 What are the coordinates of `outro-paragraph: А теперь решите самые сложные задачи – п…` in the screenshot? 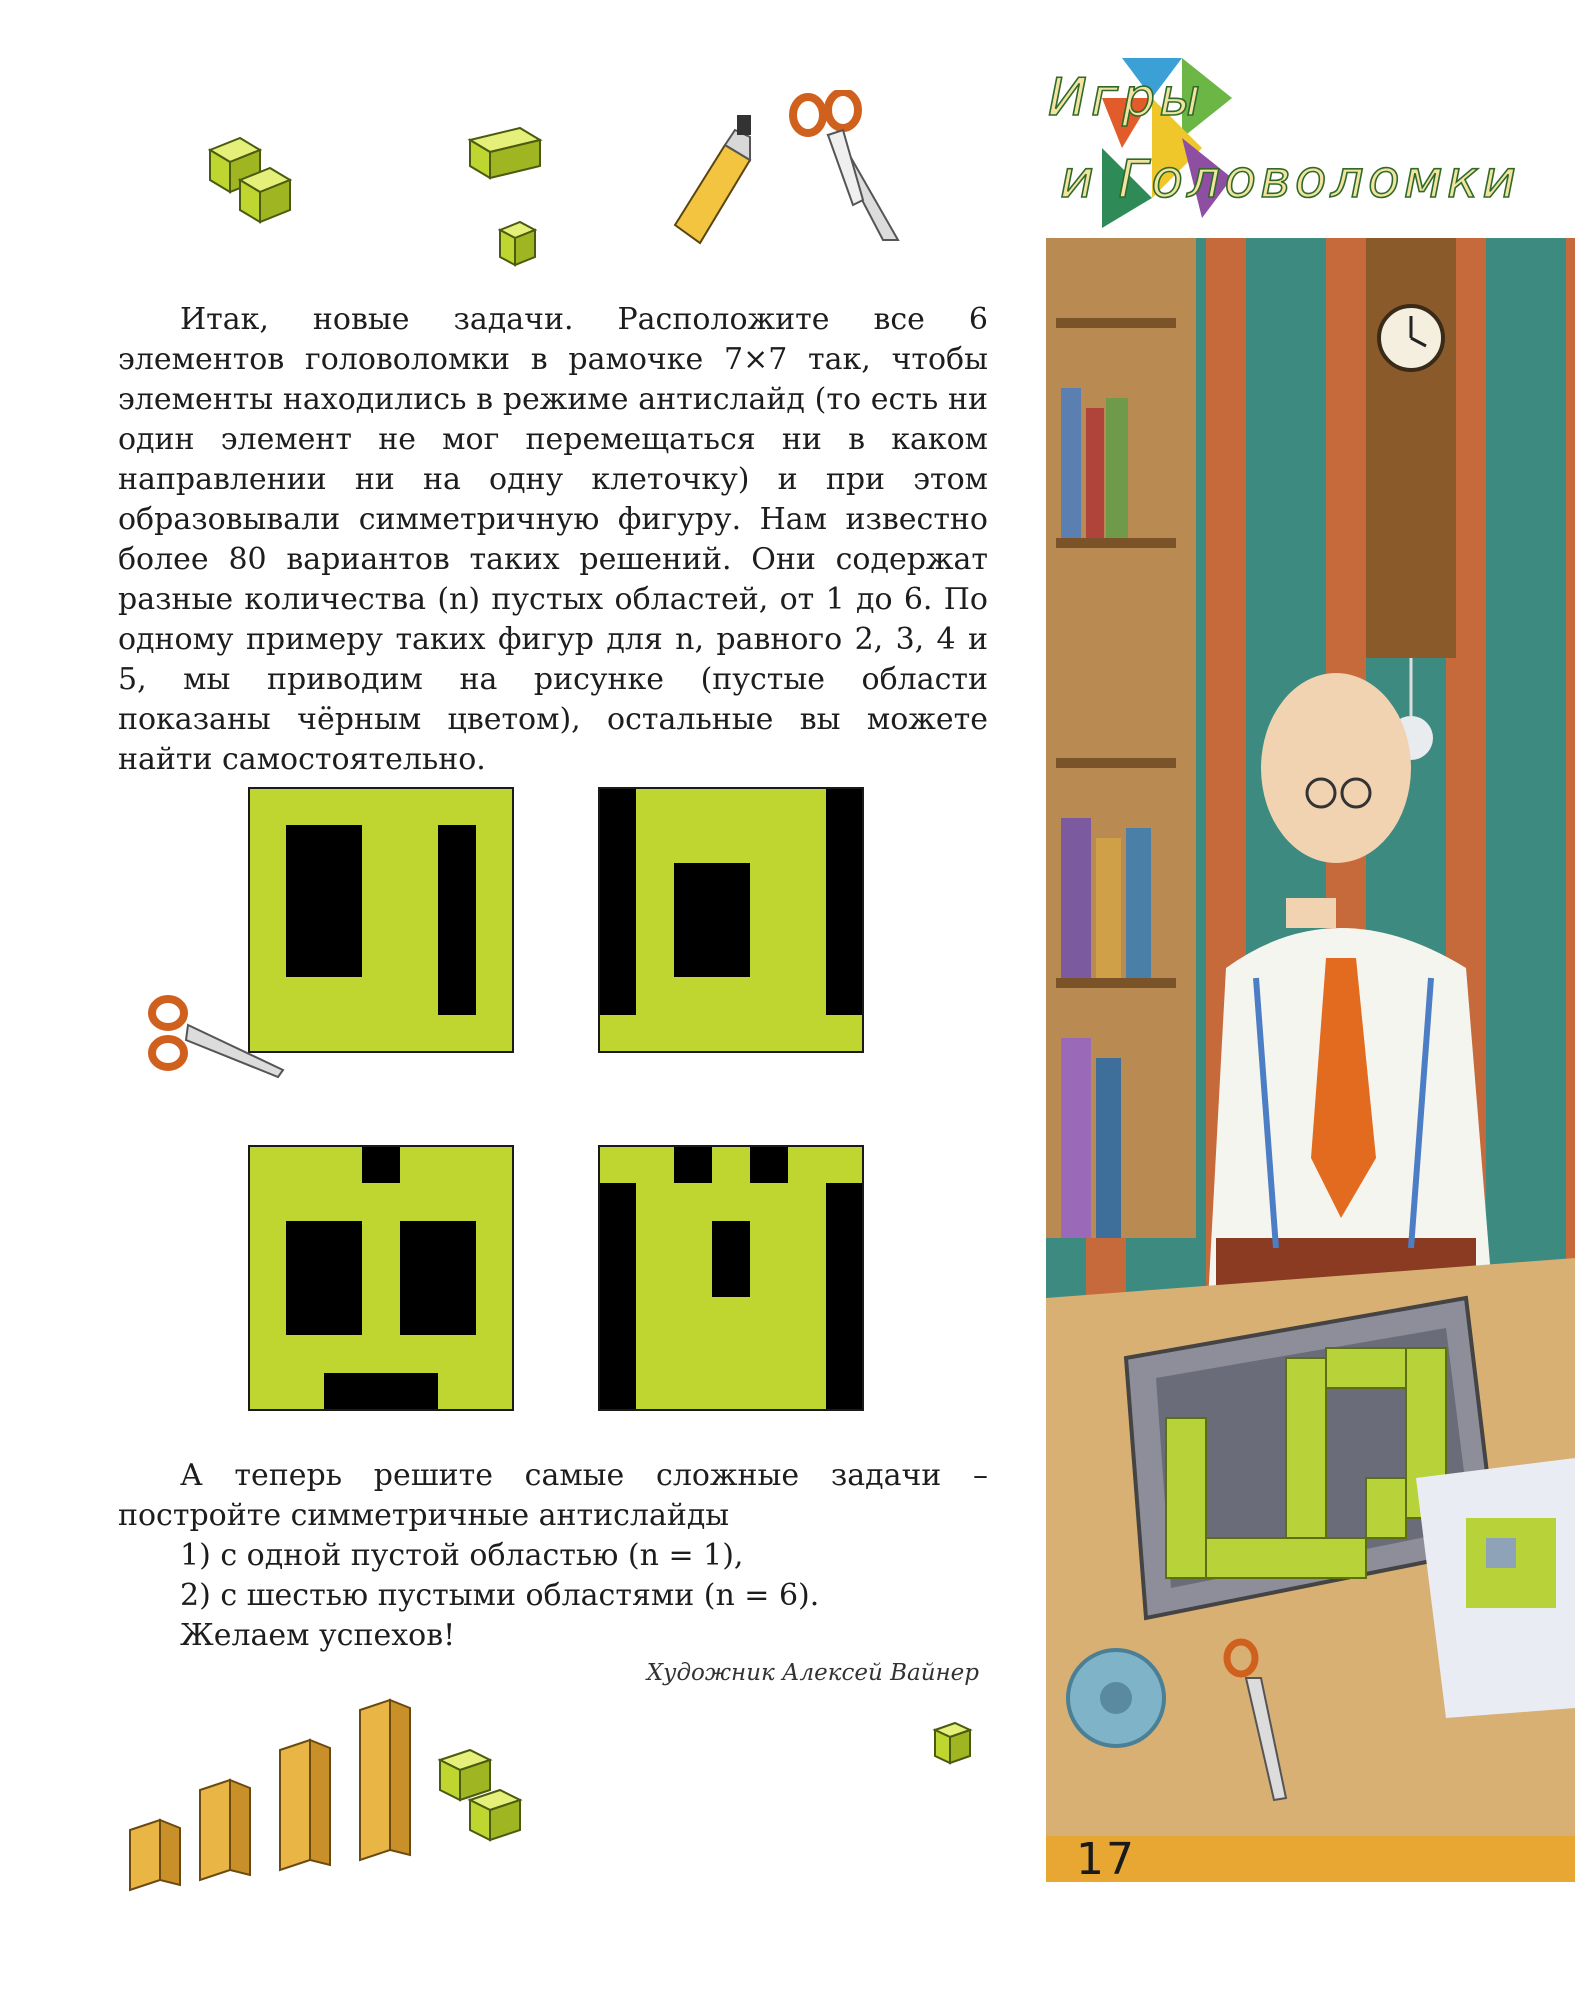 It's located at (553, 1556).